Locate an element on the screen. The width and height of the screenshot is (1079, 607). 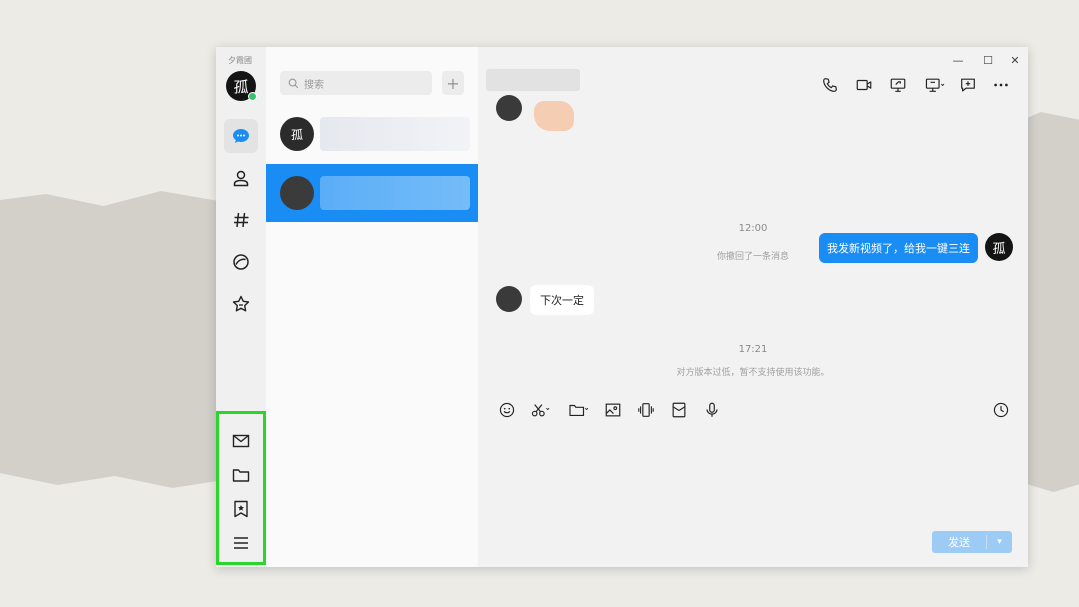
screenshot-button is located at coordinates (541, 410).